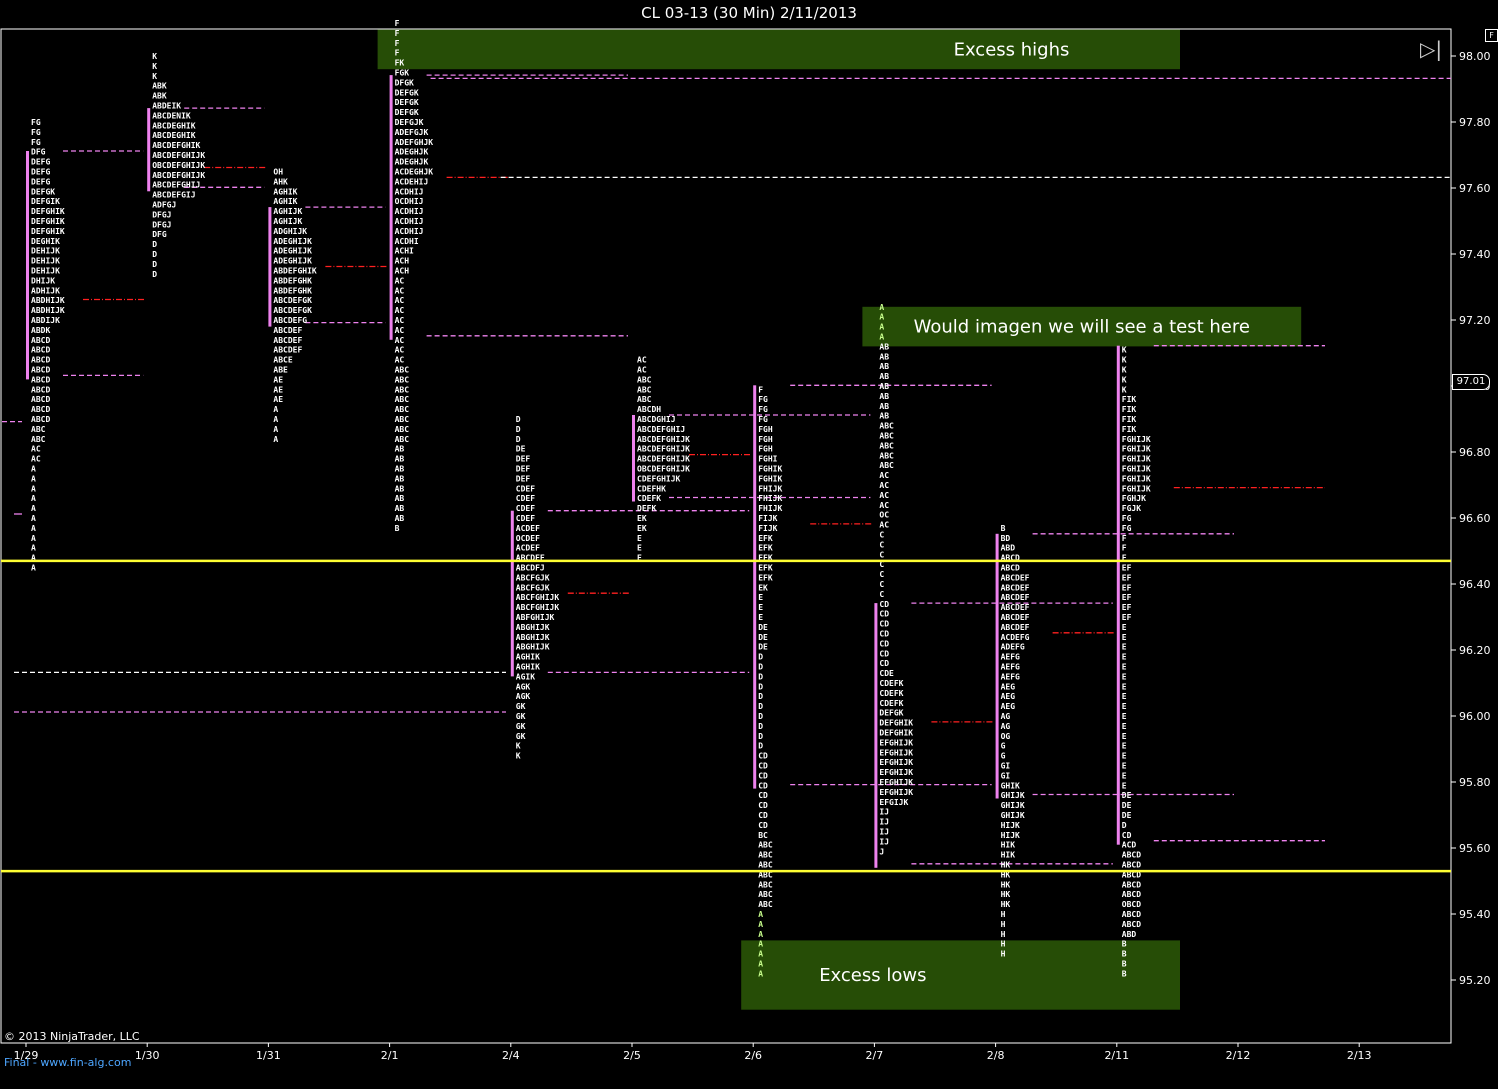 The image size is (1498, 1089). I want to click on tpo-row: FHIJK, so click(770, 488).